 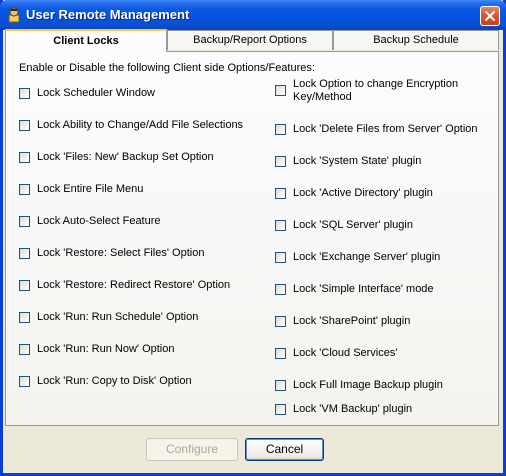 I want to click on cancel-button: Cancel, so click(x=284, y=449).